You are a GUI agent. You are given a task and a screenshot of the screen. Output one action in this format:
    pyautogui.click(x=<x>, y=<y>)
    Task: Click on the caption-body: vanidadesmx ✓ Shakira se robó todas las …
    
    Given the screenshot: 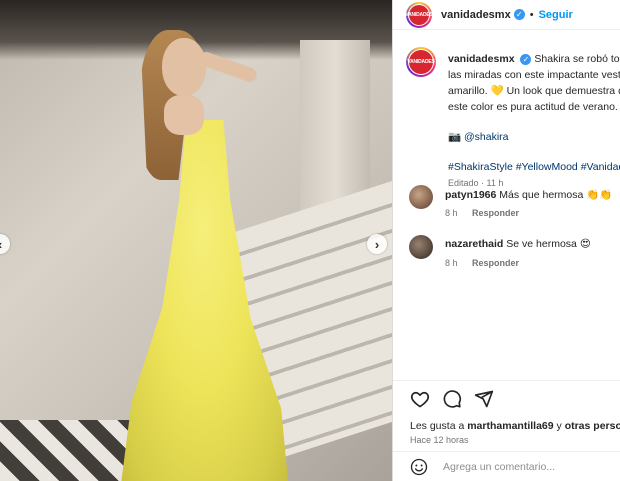 What is the action you would take?
    pyautogui.click(x=534, y=121)
    